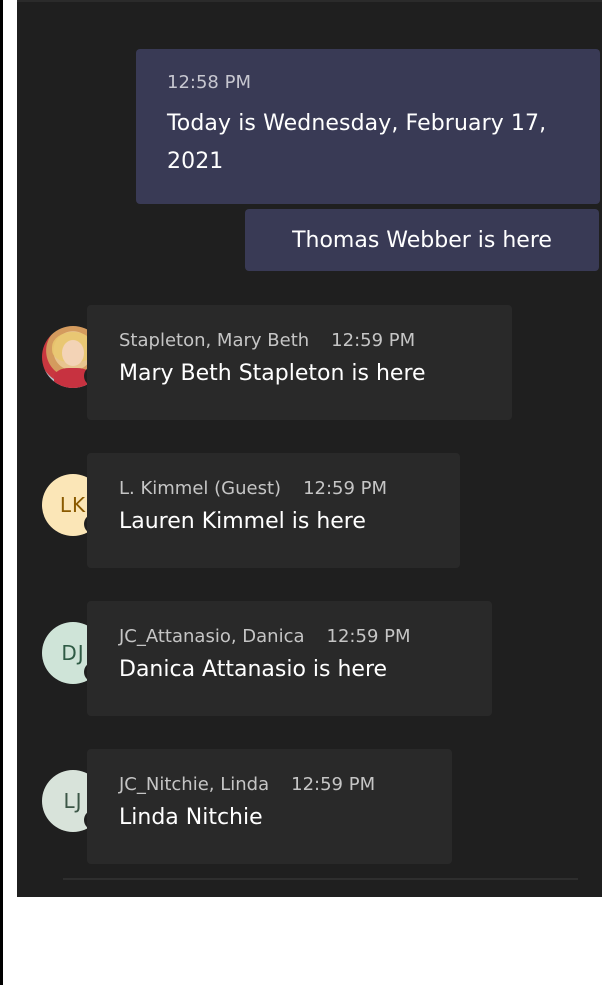 This screenshot has width=609, height=985. I want to click on compose-divider, so click(320, 879).